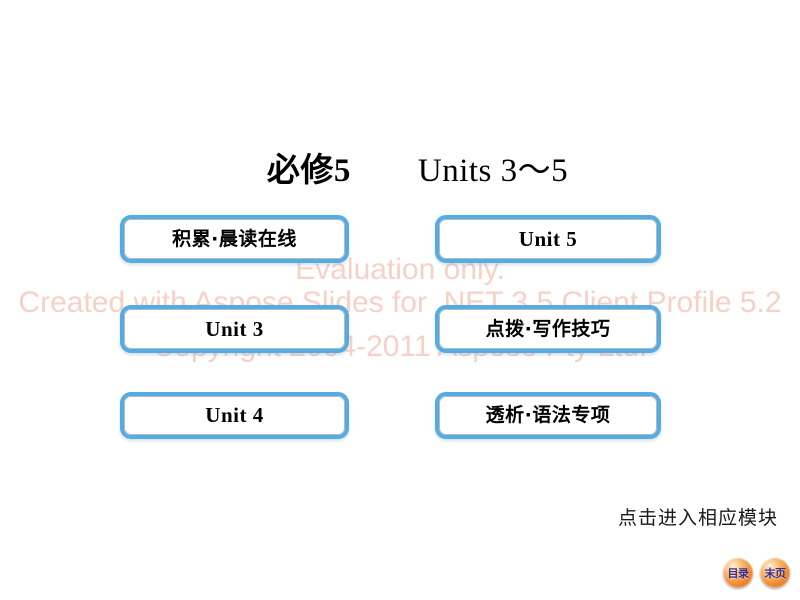  I want to click on module-button-label: 积累·晨读在线, so click(234, 238).